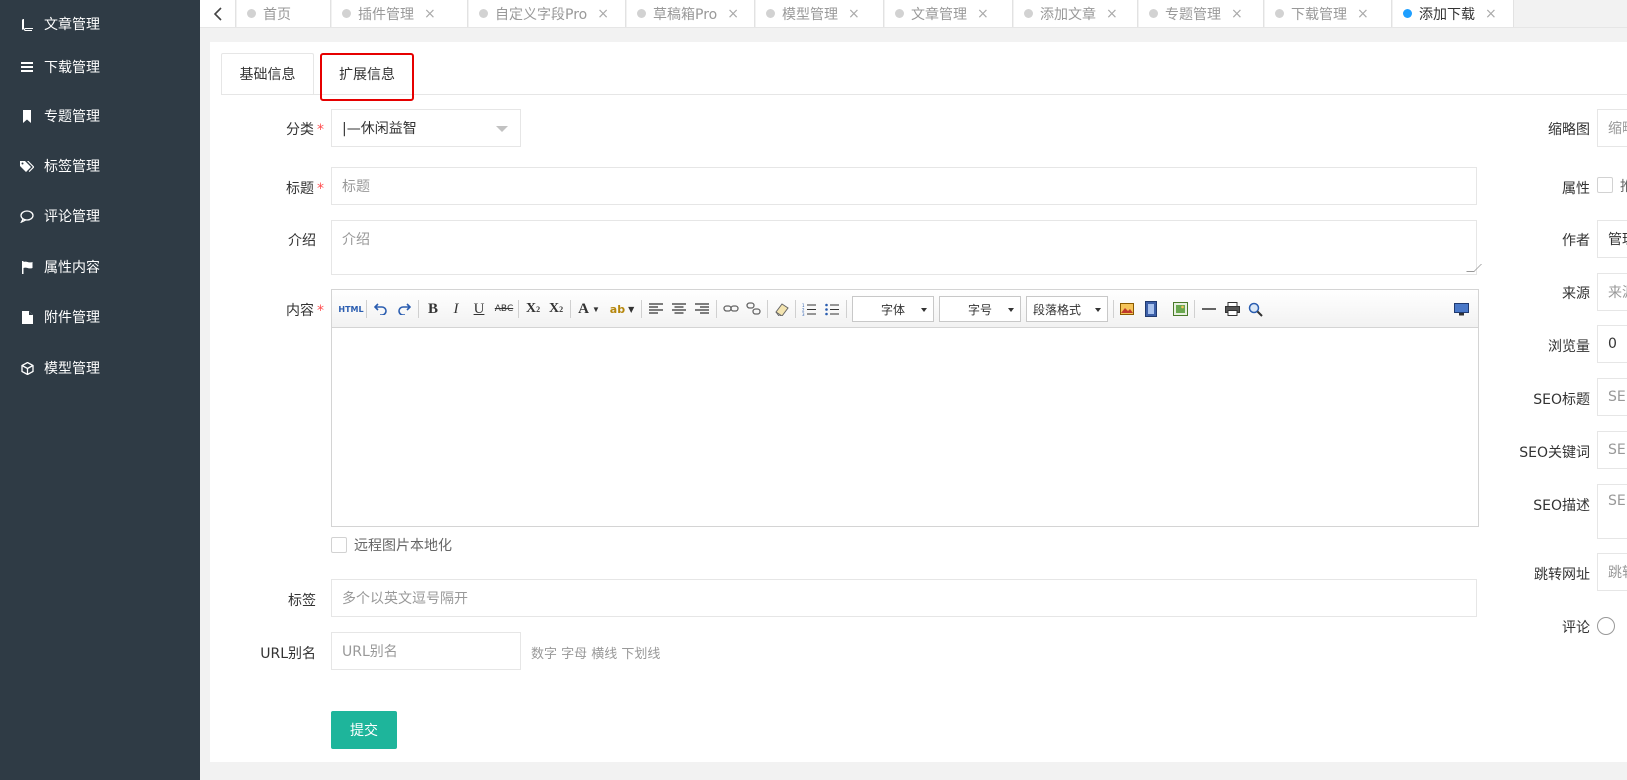 Image resolution: width=1627 pixels, height=780 pixels. I want to click on italic-icon: I, so click(456, 309).